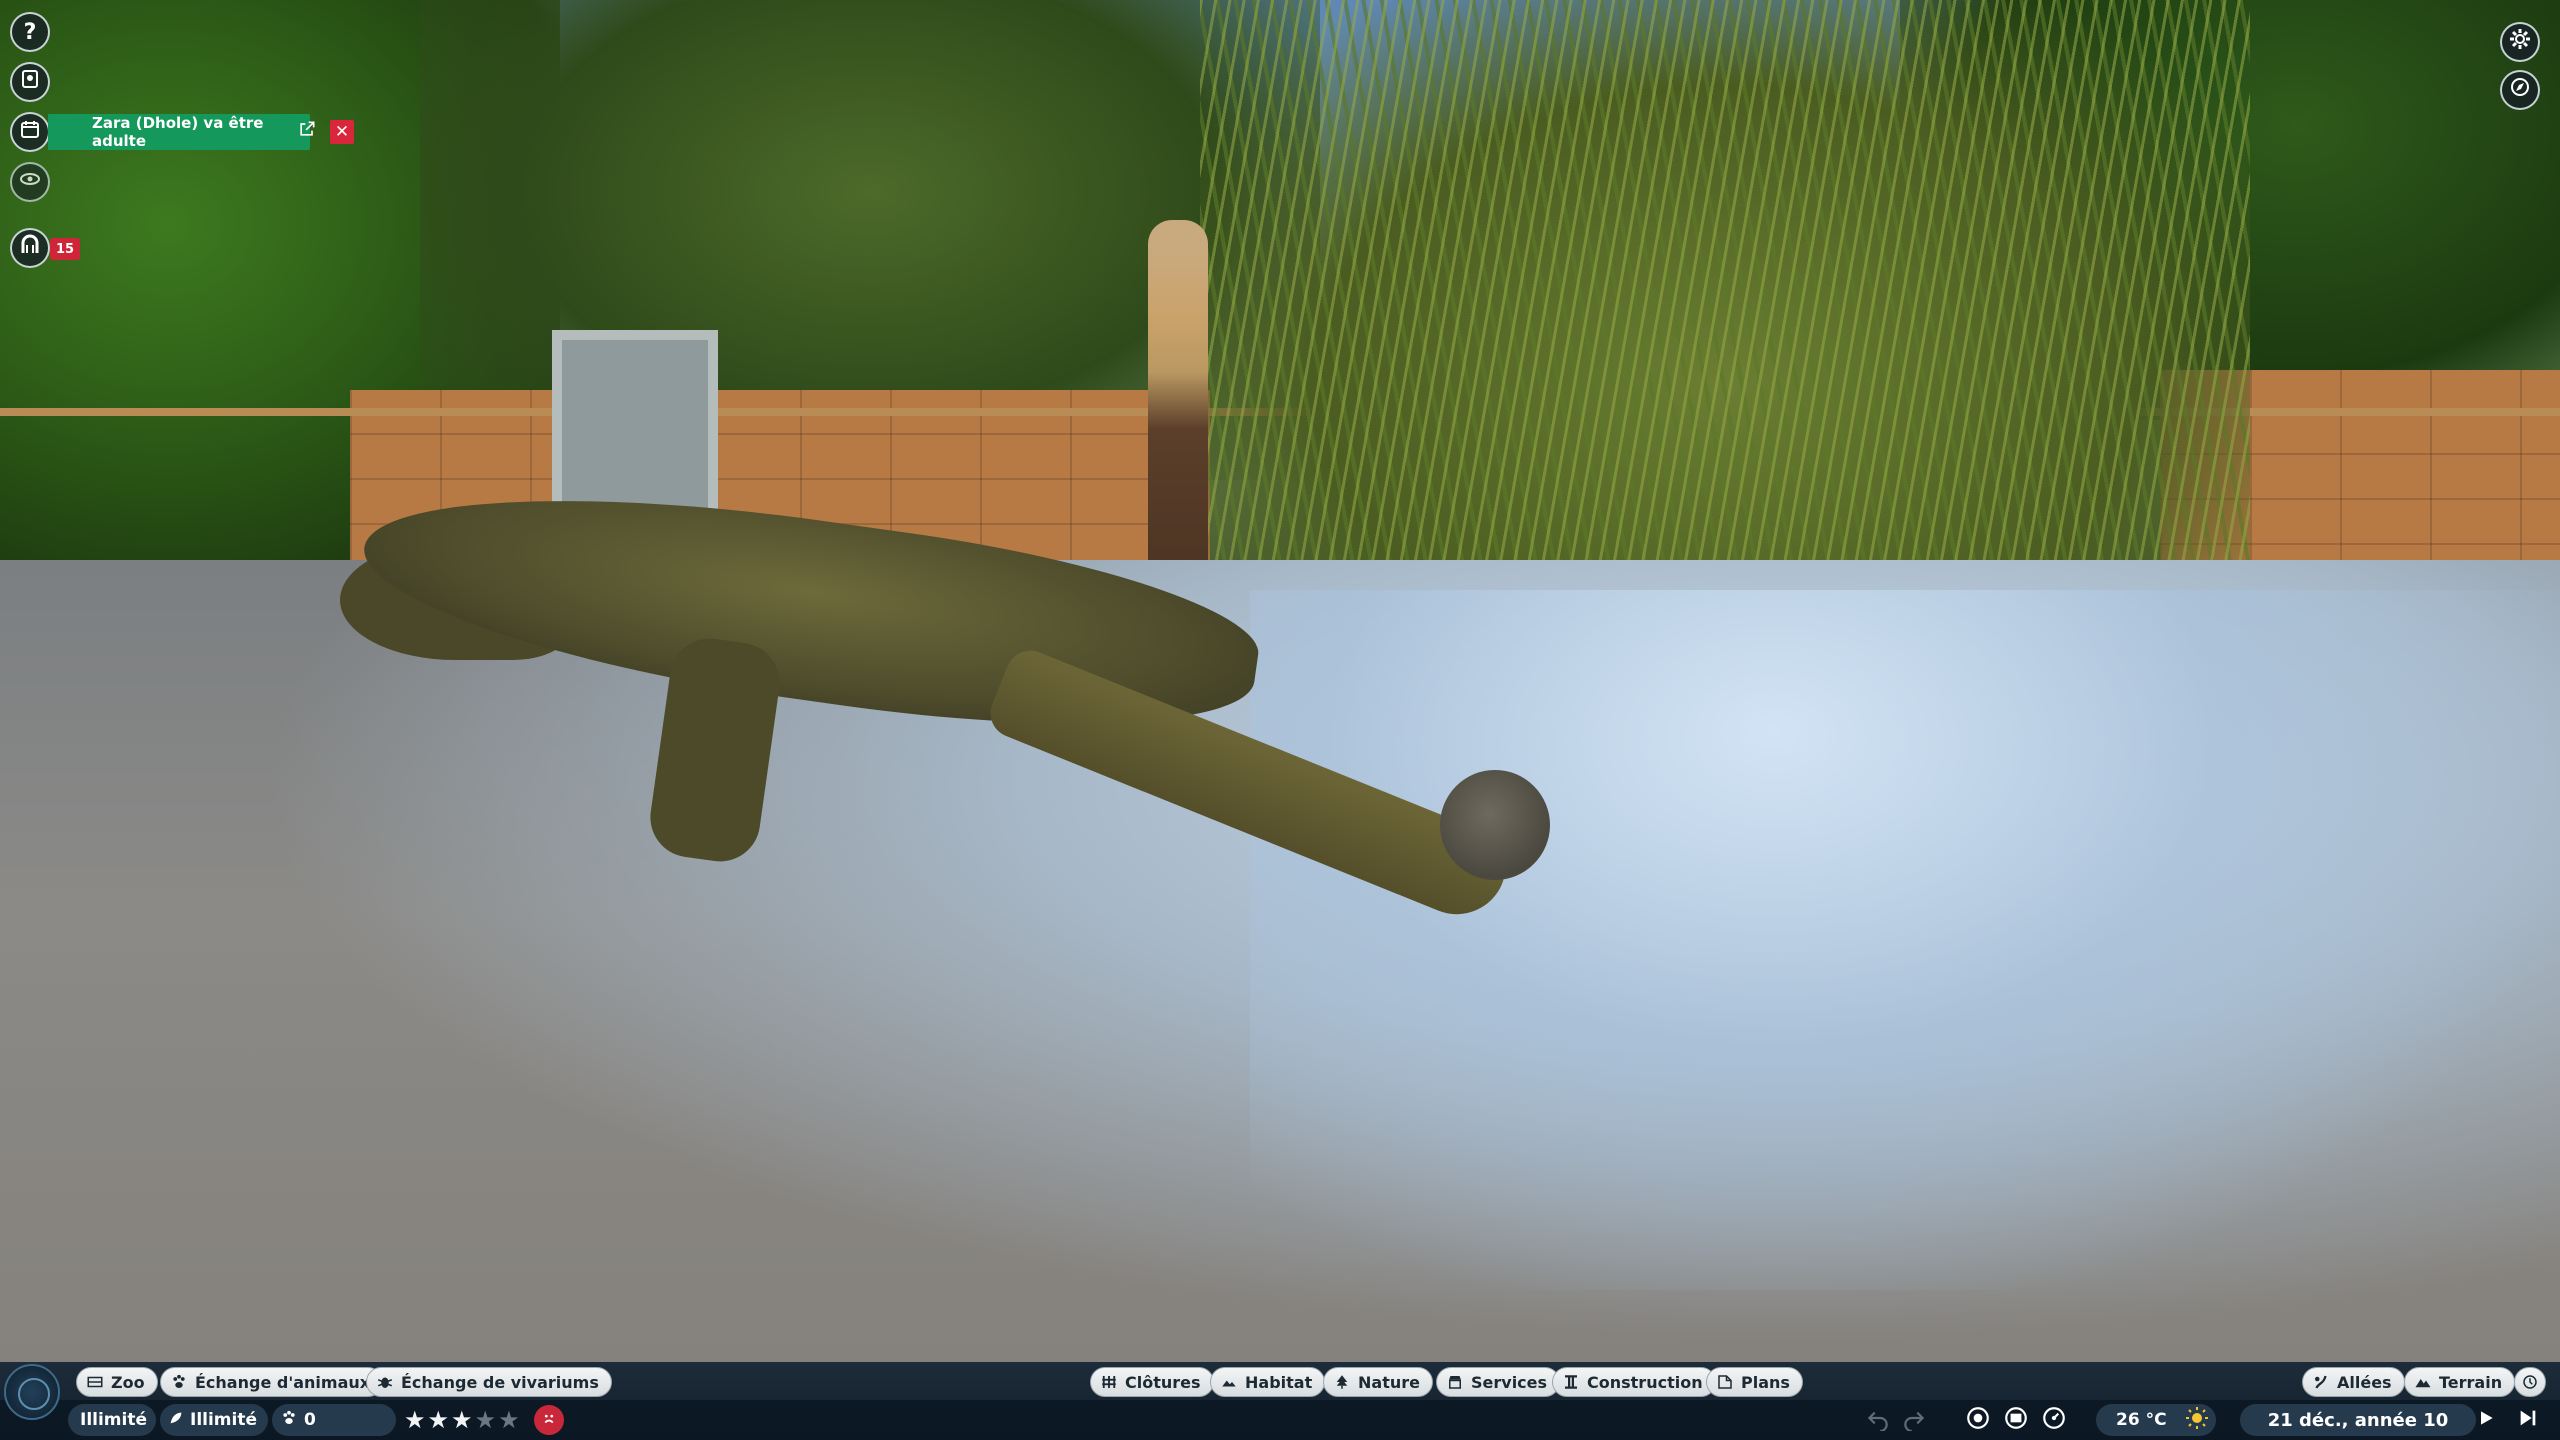 This screenshot has width=2560, height=1440. I want to click on conservation-display: Illimité, so click(212, 1420).